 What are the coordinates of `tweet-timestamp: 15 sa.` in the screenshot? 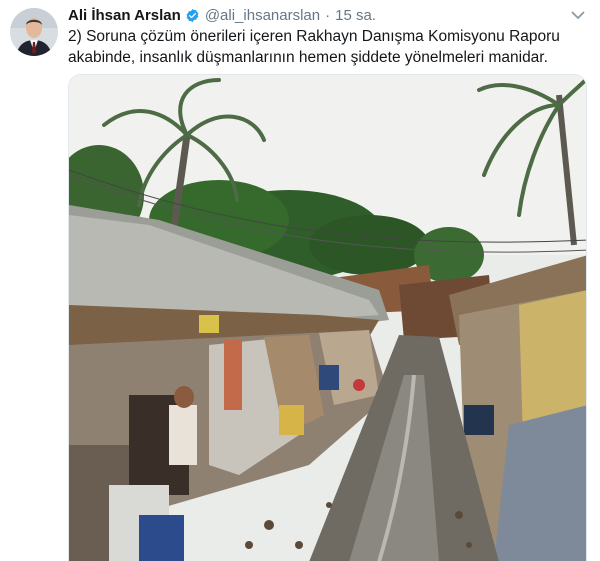 It's located at (355, 15).